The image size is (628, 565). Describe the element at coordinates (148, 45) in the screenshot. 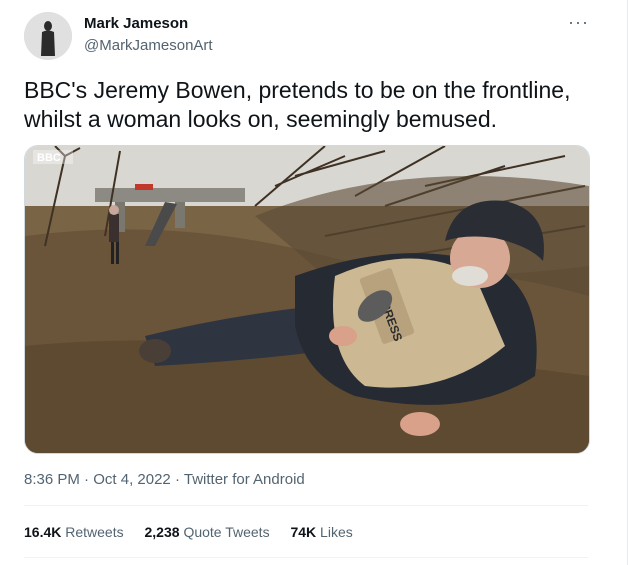

I see `user-handle: @MarkJamesonArt` at that location.